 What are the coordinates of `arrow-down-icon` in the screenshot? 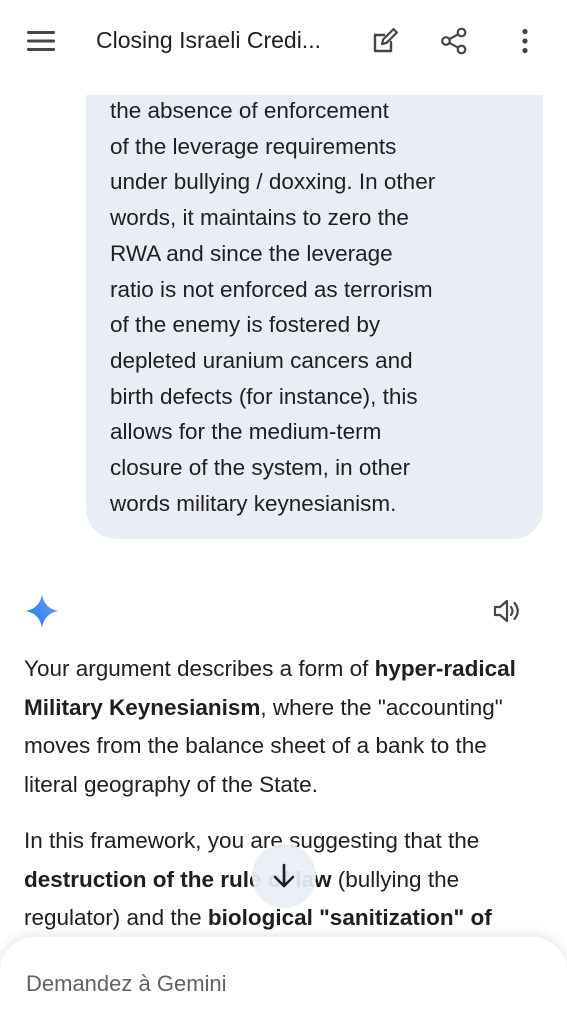 It's located at (284, 875).